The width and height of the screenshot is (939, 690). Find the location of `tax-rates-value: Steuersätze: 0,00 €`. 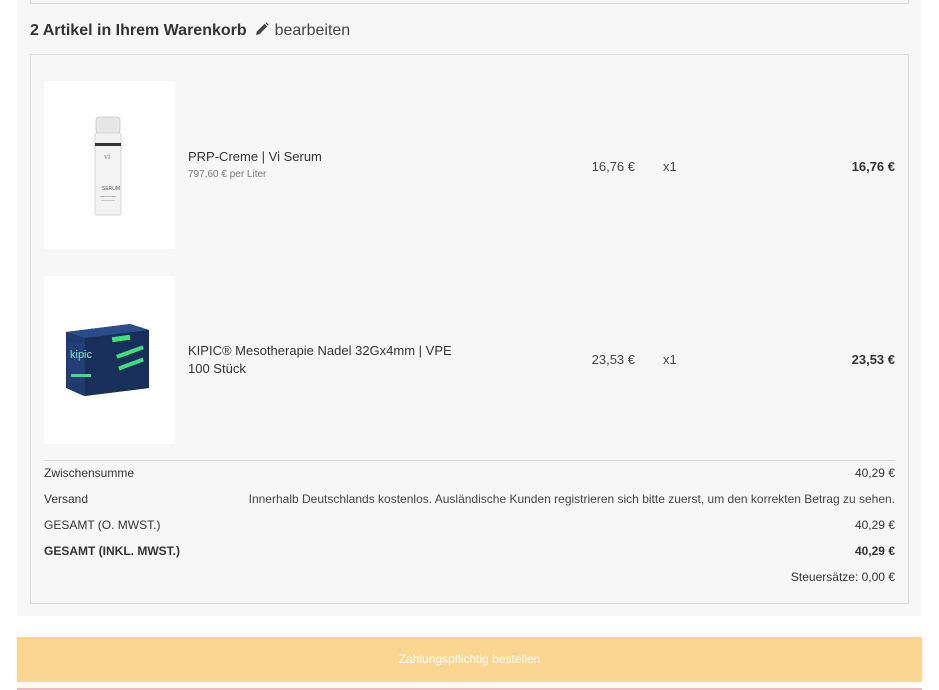

tax-rates-value: Steuersätze: 0,00 € is located at coordinates (842, 577).